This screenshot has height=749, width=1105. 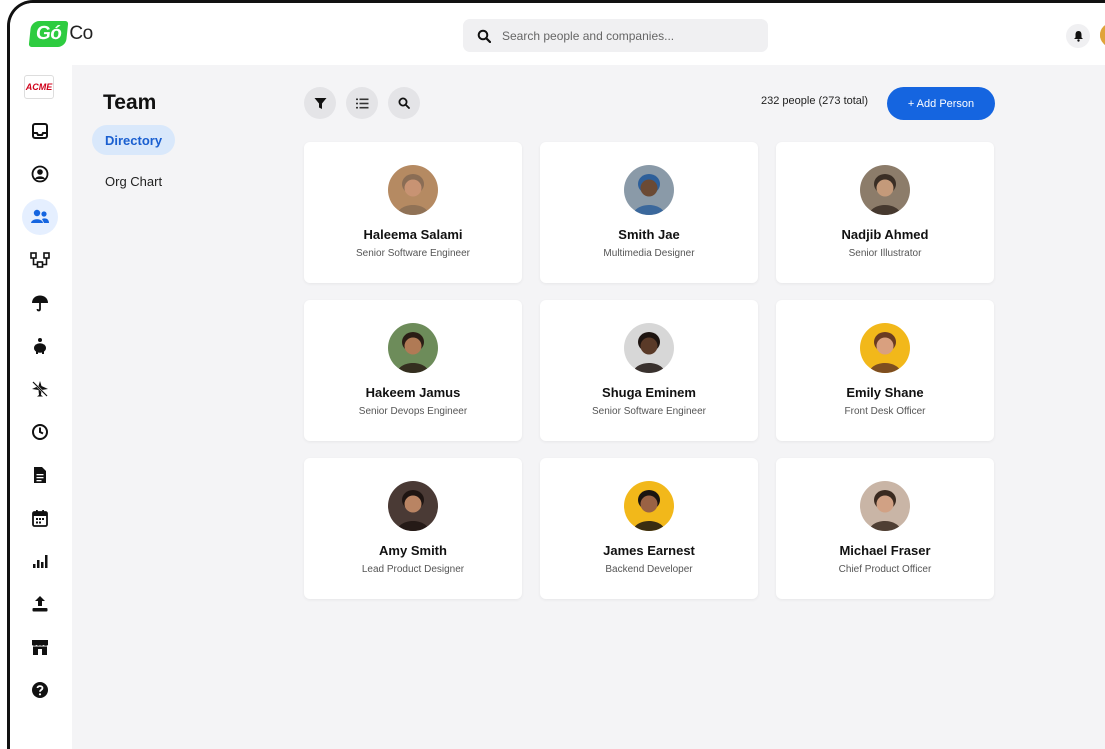 I want to click on person-card: Michael Fraser Chief Product Officer, so click(x=885, y=528).